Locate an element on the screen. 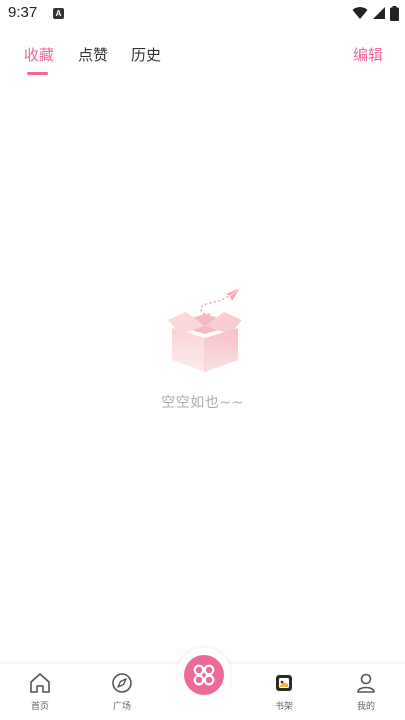  notification-icon: A is located at coordinates (58, 13).